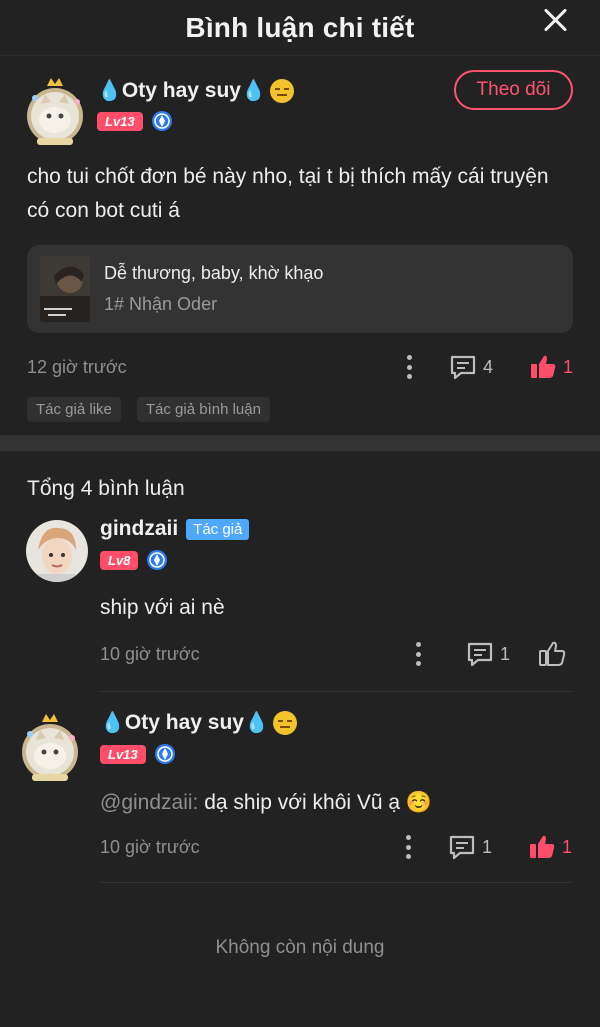 This screenshot has width=600, height=1027. I want to click on level-badge: Lv8, so click(119, 560).